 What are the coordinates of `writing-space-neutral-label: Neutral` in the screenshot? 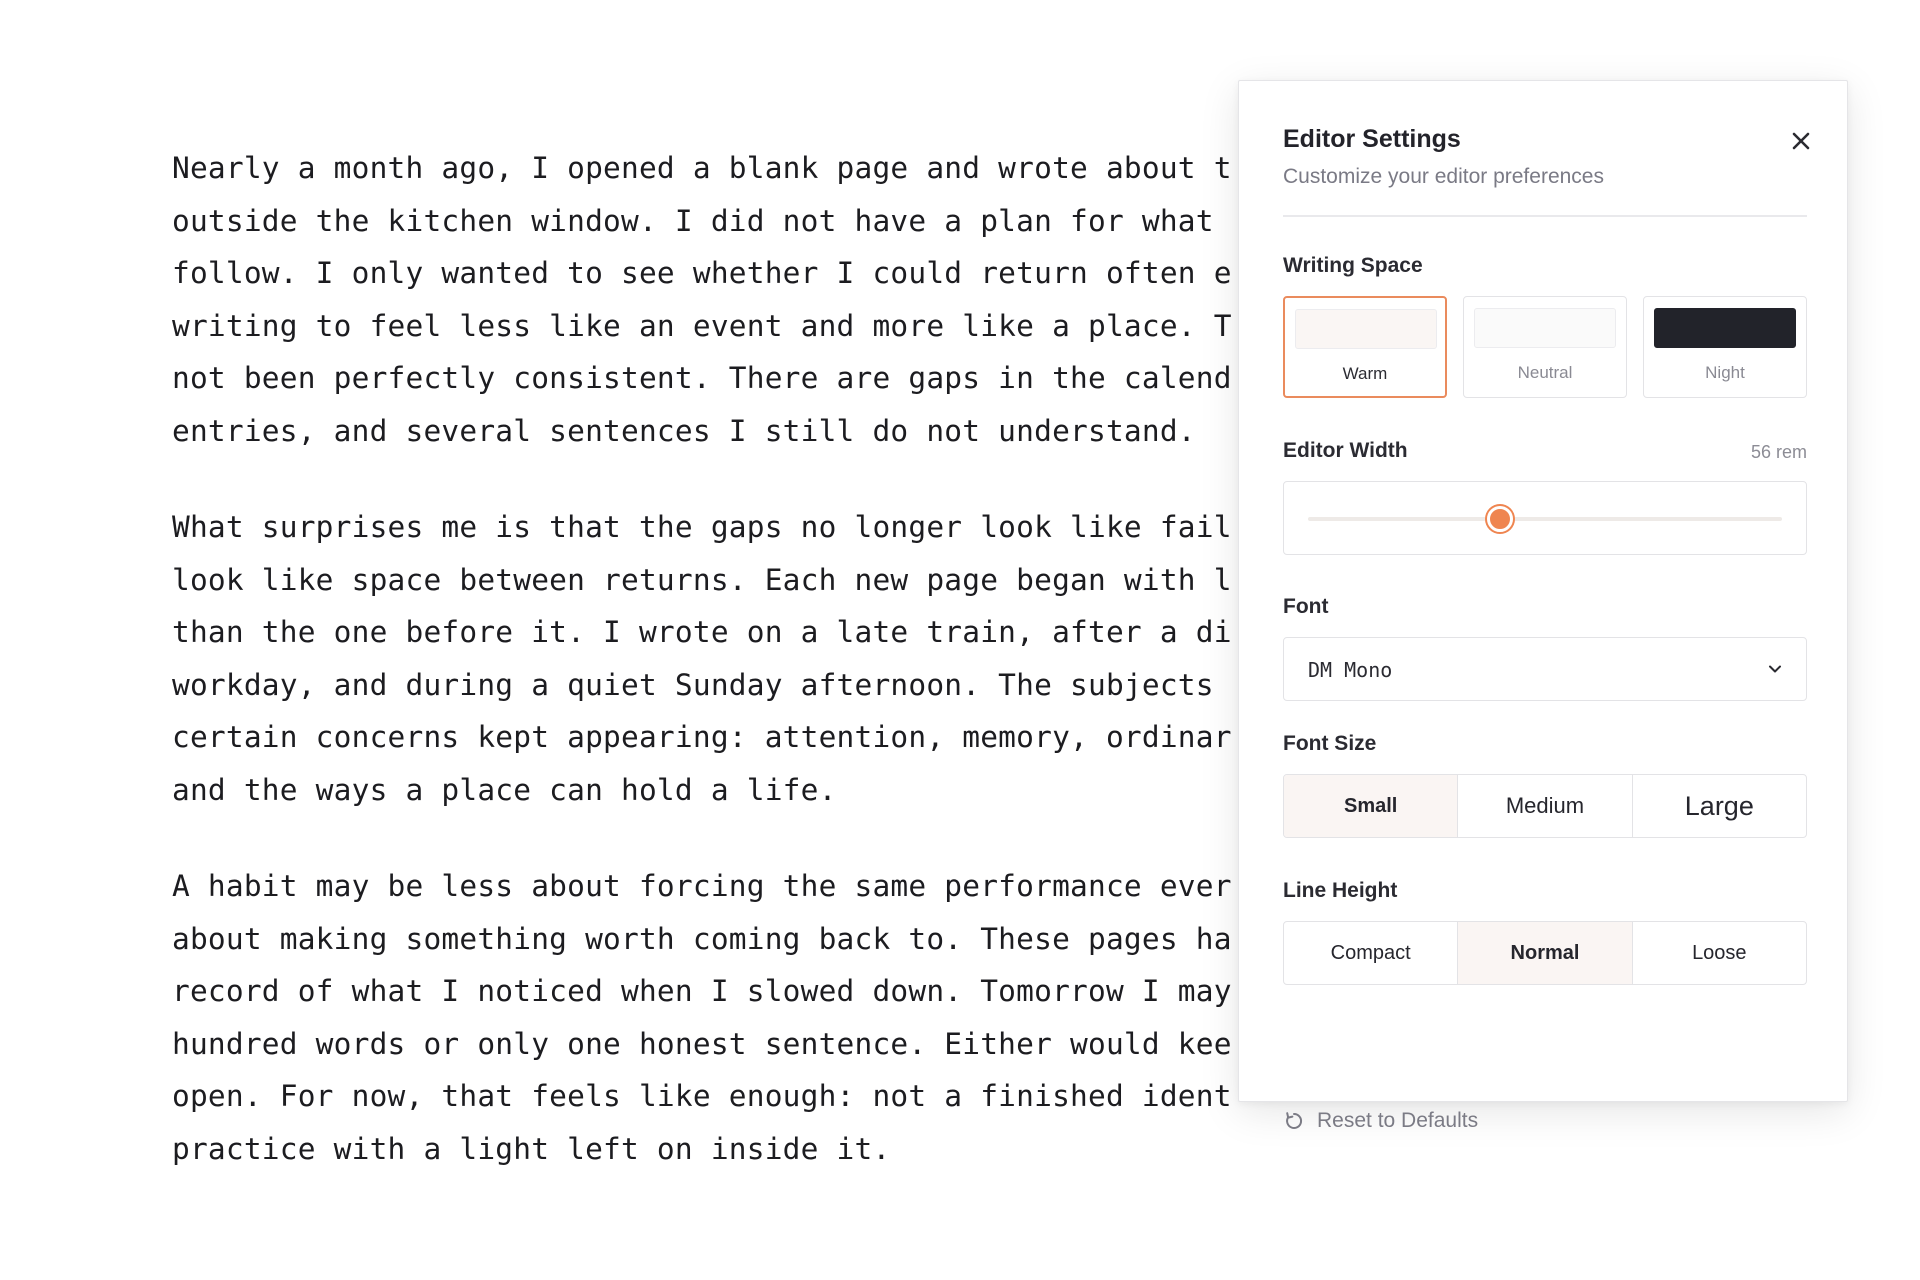 It's located at (1545, 372).